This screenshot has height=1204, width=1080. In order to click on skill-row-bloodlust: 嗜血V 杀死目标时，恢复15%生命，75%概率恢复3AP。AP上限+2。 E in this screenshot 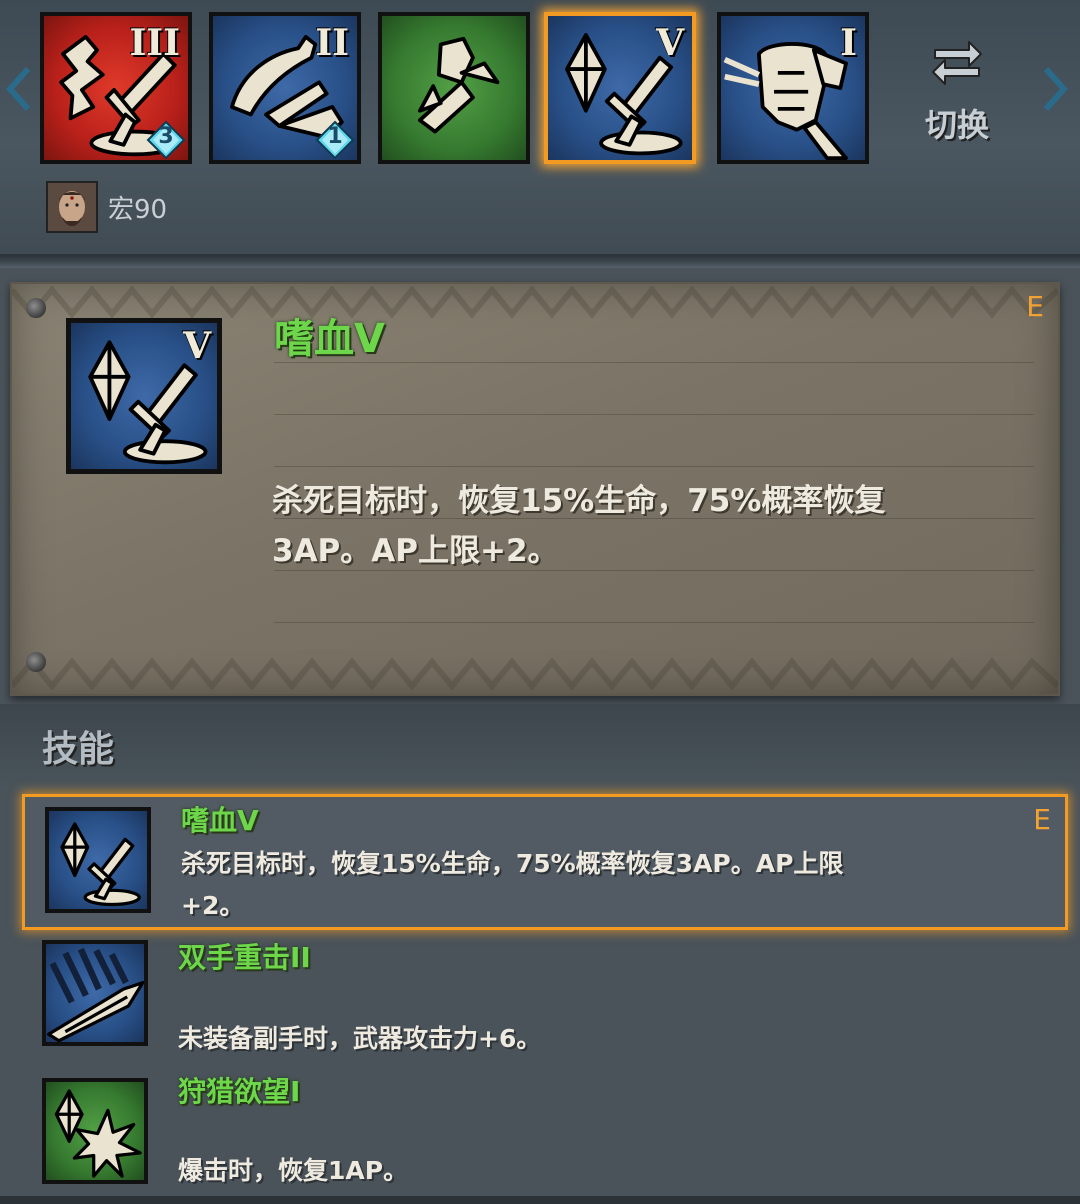, I will do `click(545, 862)`.